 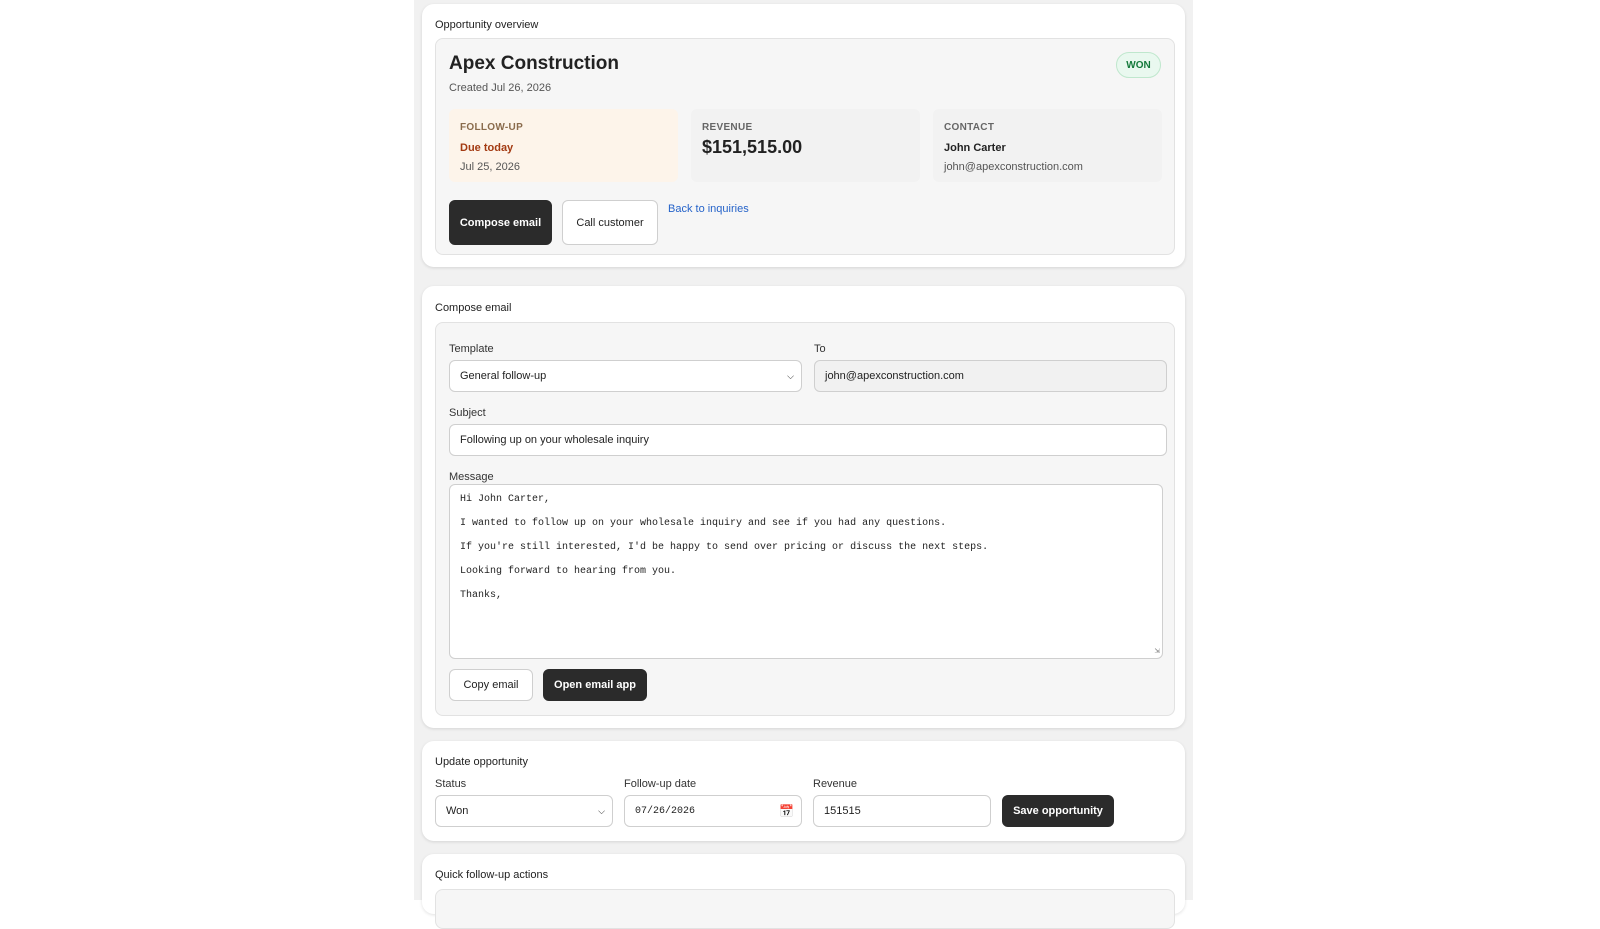 What do you see at coordinates (595, 685) in the screenshot?
I see `open-email-app-button: Open email app` at bounding box center [595, 685].